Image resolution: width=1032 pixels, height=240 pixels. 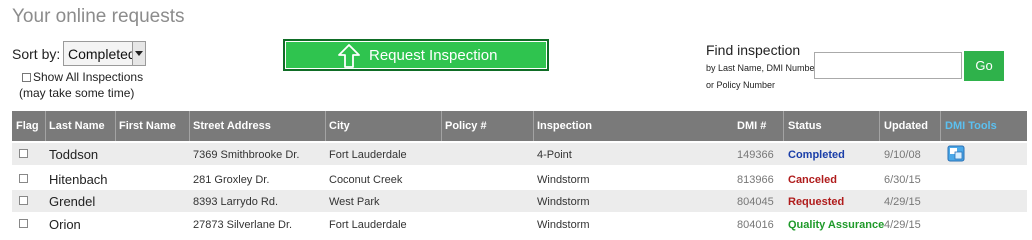 What do you see at coordinates (762, 68) in the screenshot?
I see `find-hint-1: by Last Name, DMI Number` at bounding box center [762, 68].